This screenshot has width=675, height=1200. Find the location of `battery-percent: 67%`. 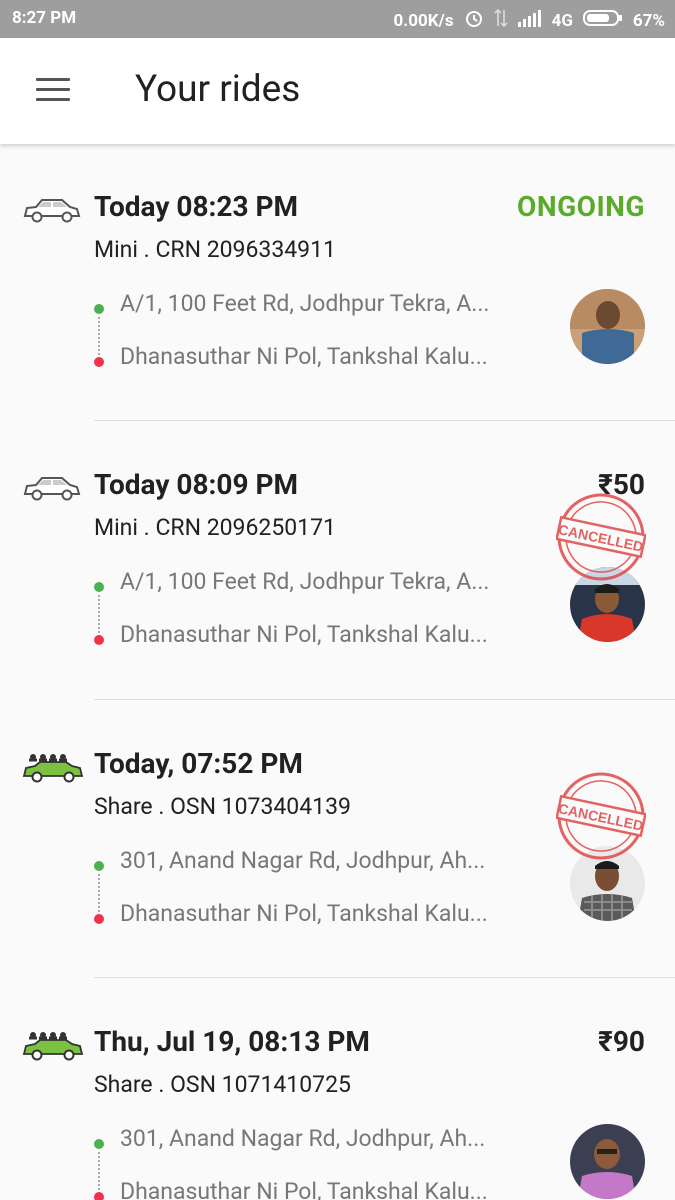

battery-percent: 67% is located at coordinates (648, 20).